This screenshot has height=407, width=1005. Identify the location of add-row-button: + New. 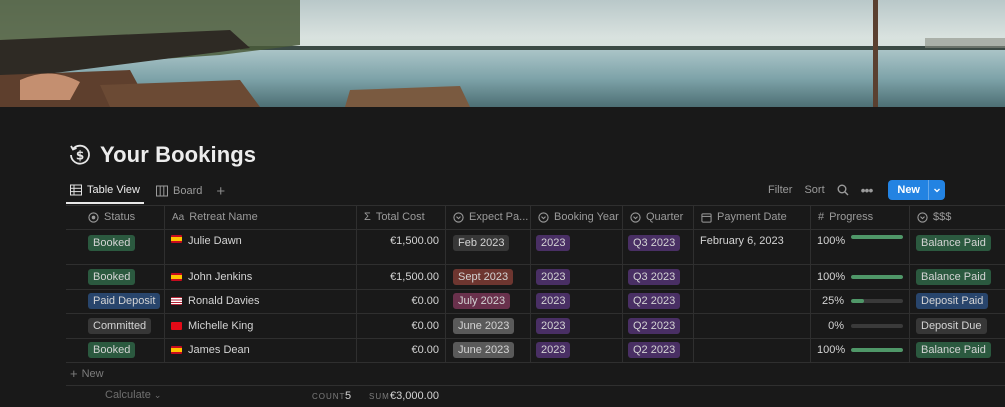
(87, 373).